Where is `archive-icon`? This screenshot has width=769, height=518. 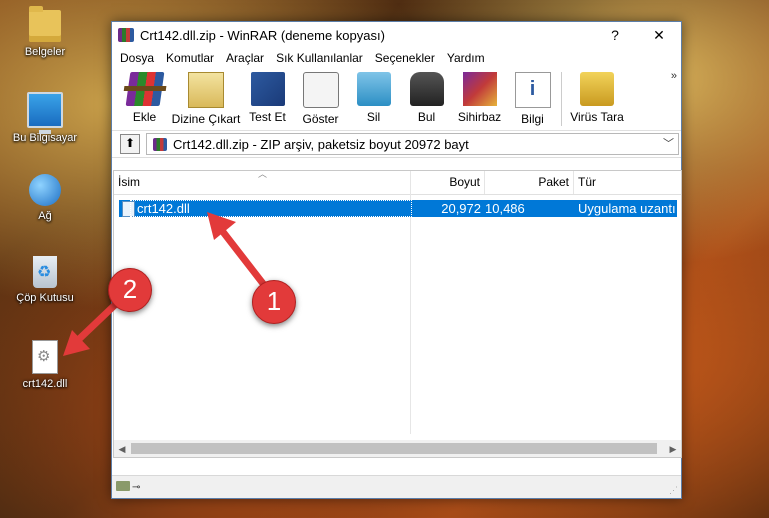
archive-icon is located at coordinates (160, 144).